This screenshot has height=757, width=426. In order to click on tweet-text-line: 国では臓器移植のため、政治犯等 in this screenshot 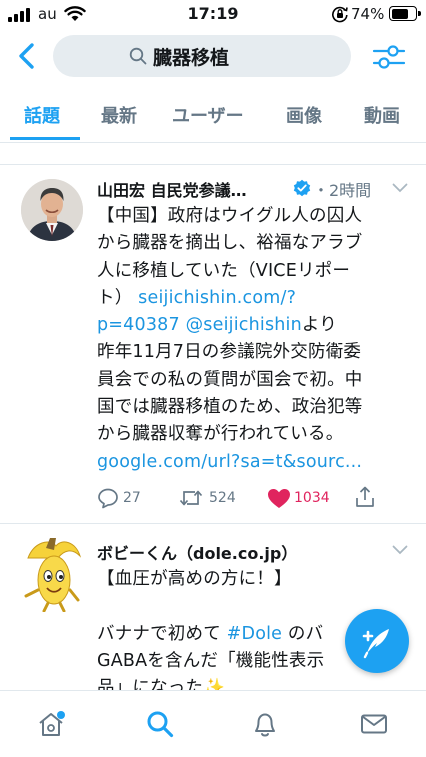, I will do `click(230, 407)`.